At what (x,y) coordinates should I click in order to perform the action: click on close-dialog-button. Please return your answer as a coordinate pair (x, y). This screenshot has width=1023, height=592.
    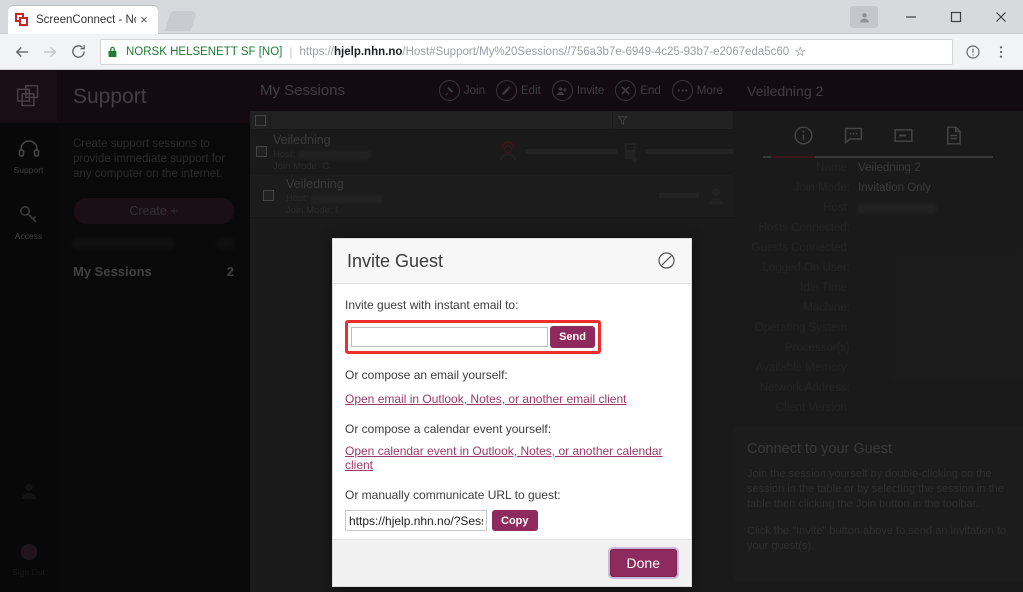
    Looking at the image, I should click on (667, 261).